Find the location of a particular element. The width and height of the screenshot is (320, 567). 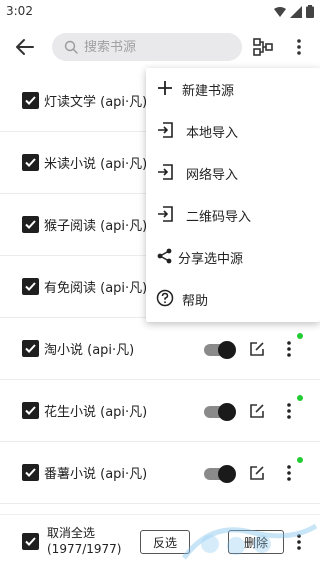

menu-item-label: 帮助 is located at coordinates (195, 301).